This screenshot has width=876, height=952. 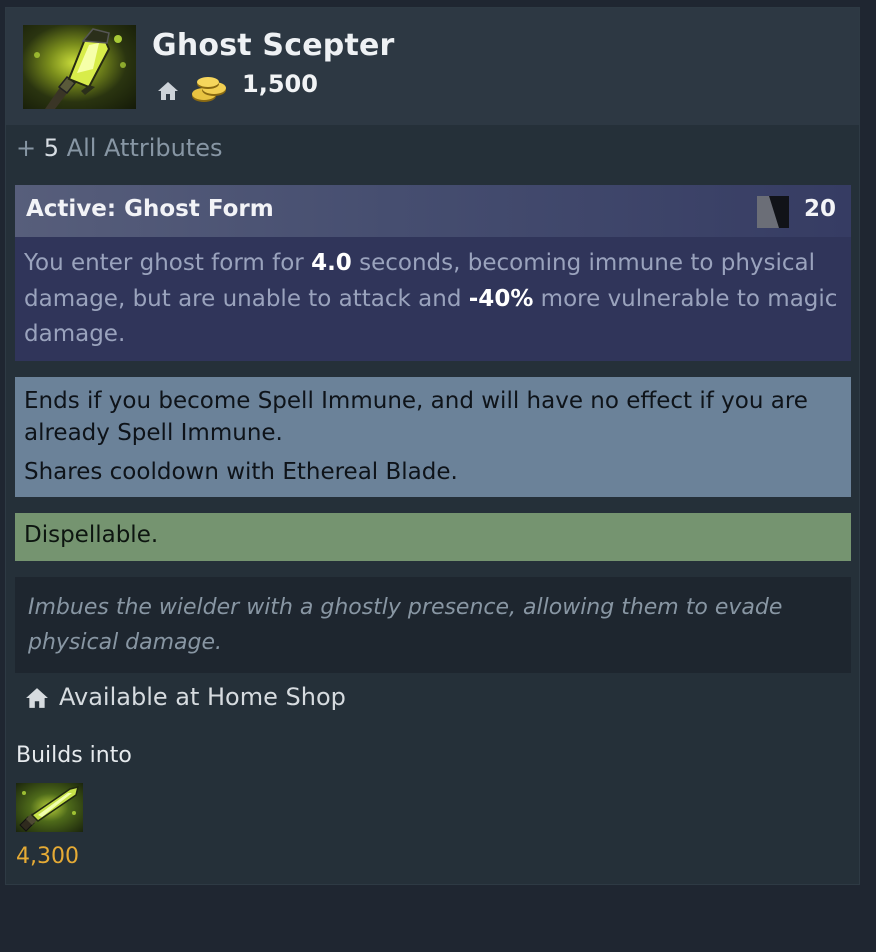 I want to click on ethereal-blade-item-icon, so click(x=49, y=807).